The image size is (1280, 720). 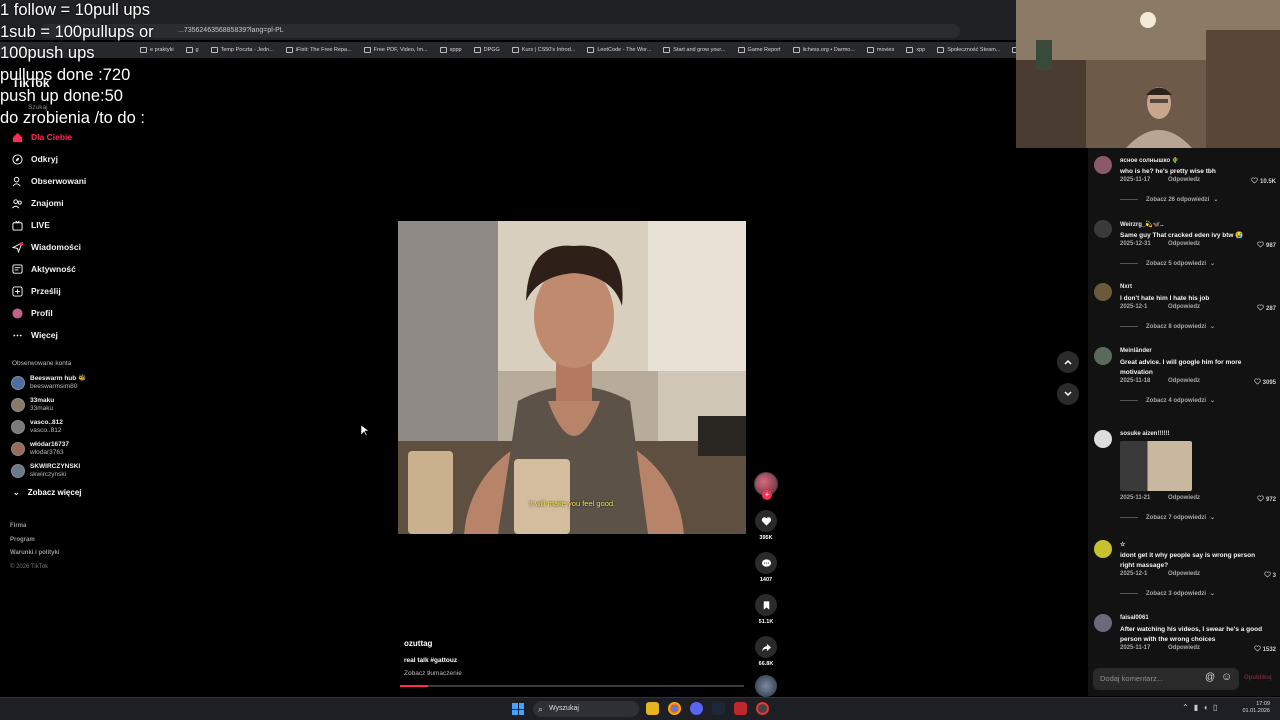 What do you see at coordinates (1156, 466) in the screenshot?
I see `comment-image` at bounding box center [1156, 466].